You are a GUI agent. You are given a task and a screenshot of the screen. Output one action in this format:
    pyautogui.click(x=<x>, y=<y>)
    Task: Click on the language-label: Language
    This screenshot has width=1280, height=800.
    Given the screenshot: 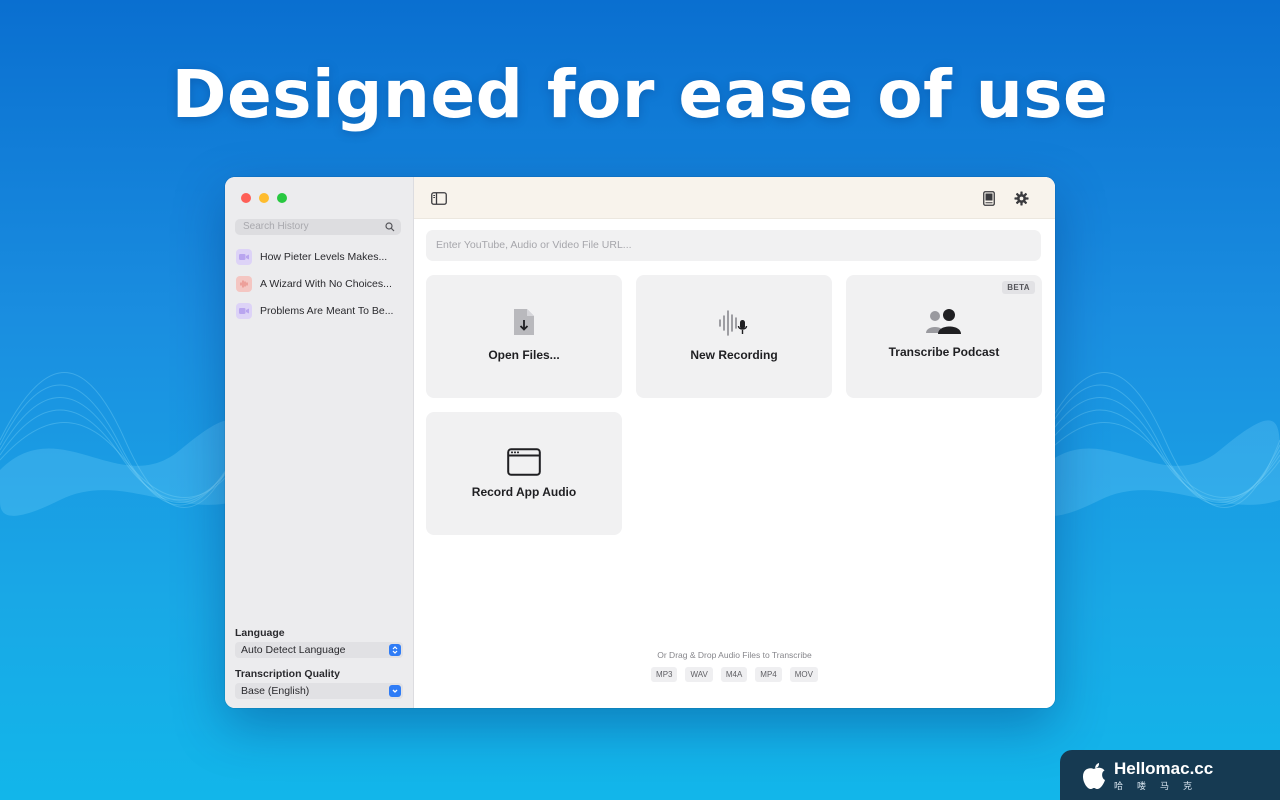 What is the action you would take?
    pyautogui.click(x=260, y=633)
    